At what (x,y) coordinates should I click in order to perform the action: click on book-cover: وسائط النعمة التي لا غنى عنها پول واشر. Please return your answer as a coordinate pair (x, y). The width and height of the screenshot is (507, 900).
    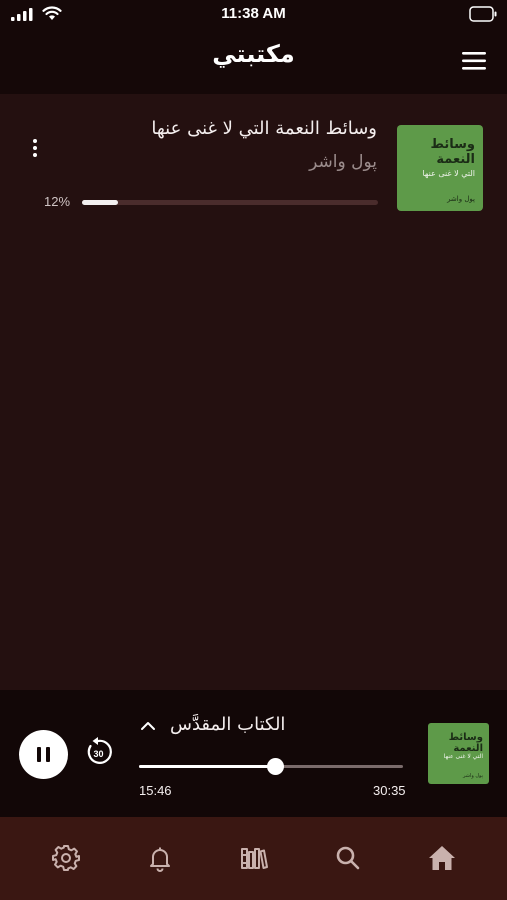
    Looking at the image, I should click on (440, 168).